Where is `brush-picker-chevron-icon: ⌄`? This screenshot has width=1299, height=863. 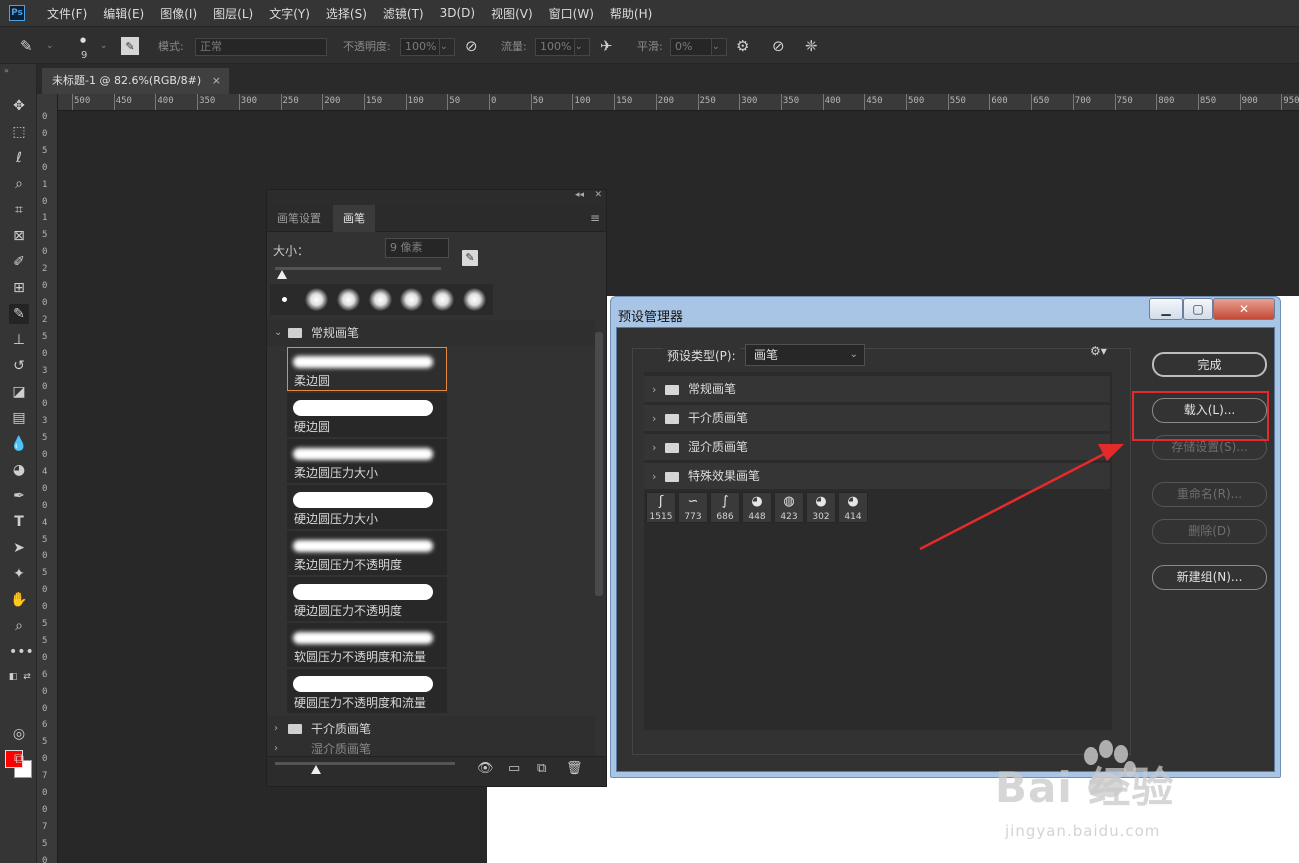
brush-picker-chevron-icon: ⌄ is located at coordinates (104, 46).